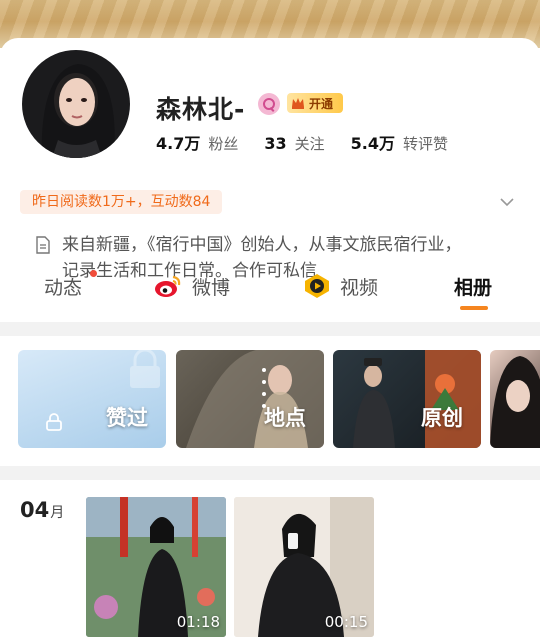 The width and height of the screenshot is (540, 640). I want to click on tab-label: 动态, so click(63, 287).